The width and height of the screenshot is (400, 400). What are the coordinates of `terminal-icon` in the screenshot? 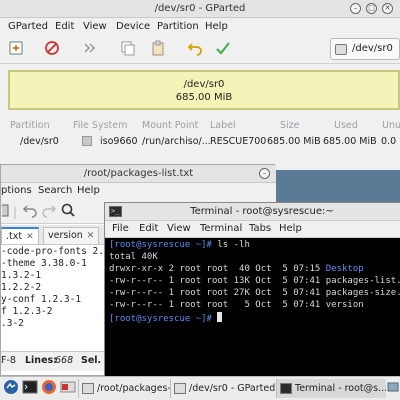 It's located at (286, 388).